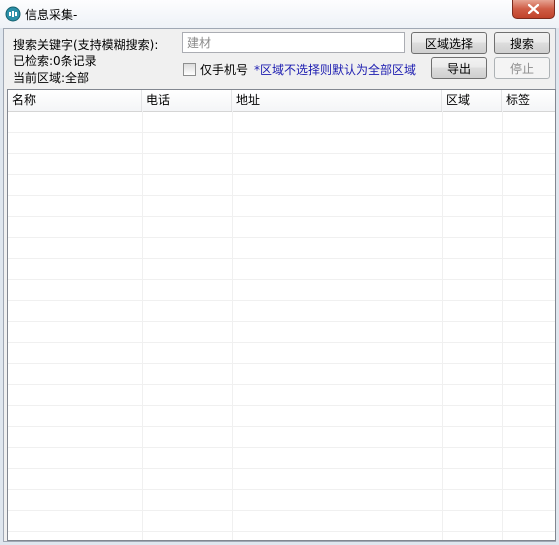  What do you see at coordinates (224, 70) in the screenshot?
I see `mobile-only-label: 仅手机号` at bounding box center [224, 70].